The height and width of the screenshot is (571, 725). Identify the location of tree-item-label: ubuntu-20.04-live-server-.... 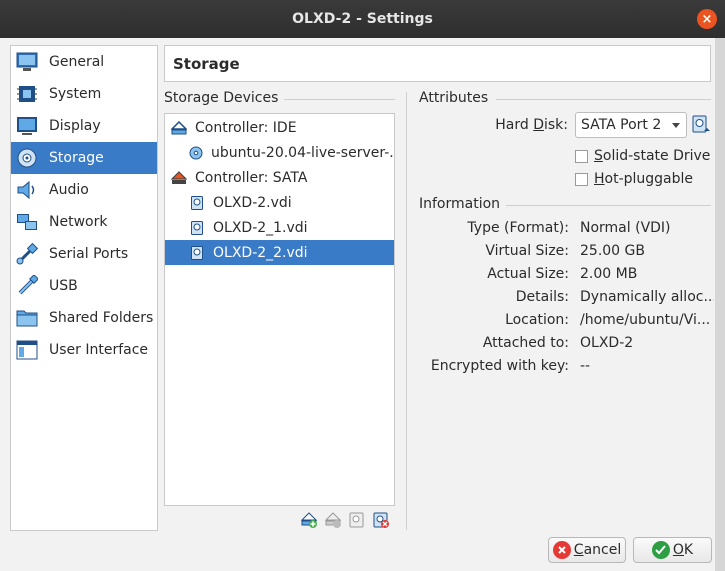
(302, 152).